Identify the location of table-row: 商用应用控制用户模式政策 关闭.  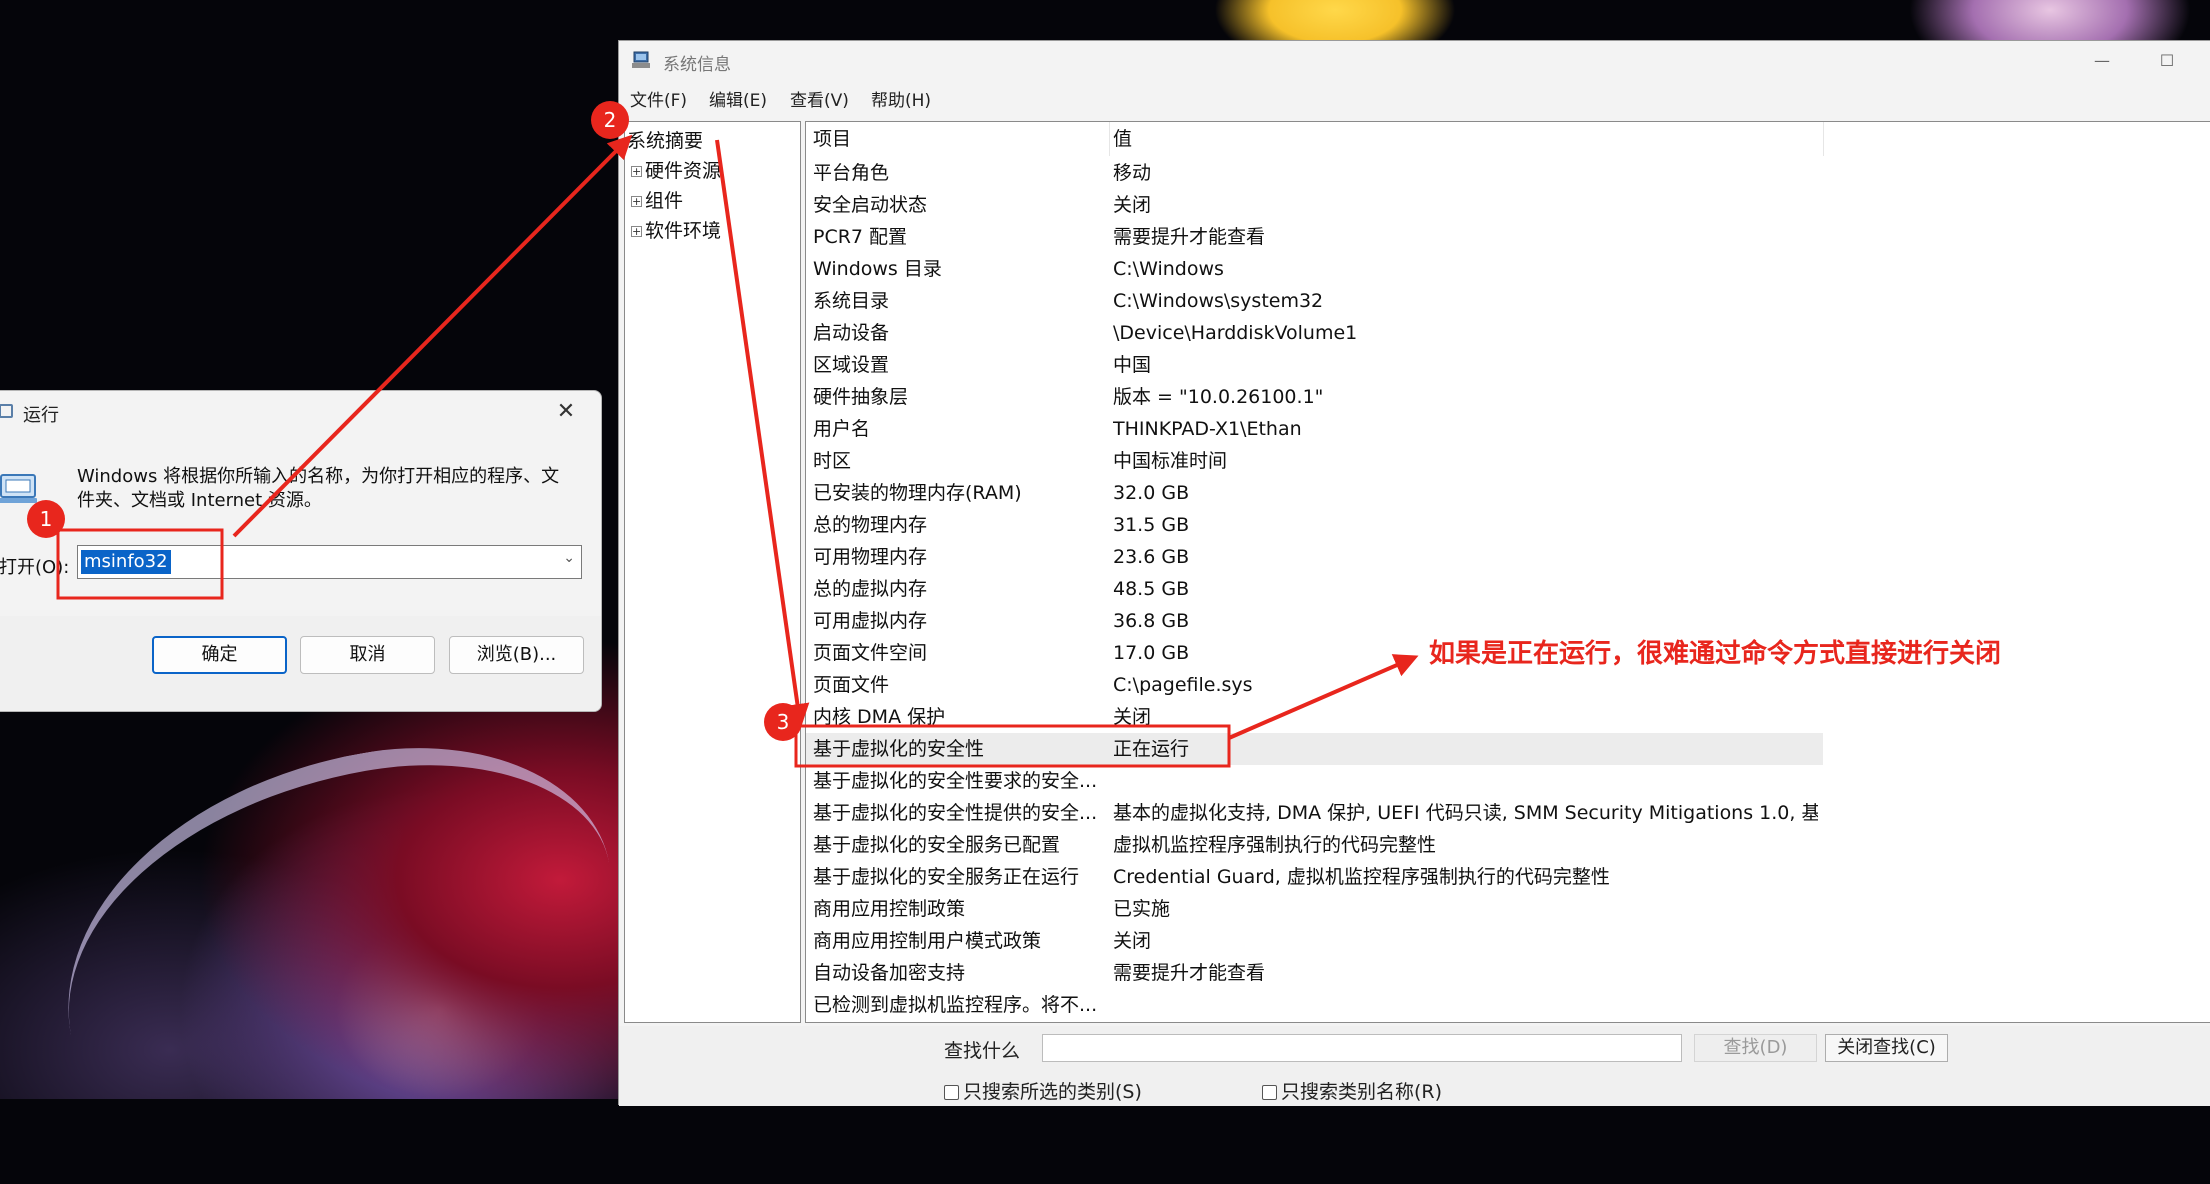
(1314, 941).